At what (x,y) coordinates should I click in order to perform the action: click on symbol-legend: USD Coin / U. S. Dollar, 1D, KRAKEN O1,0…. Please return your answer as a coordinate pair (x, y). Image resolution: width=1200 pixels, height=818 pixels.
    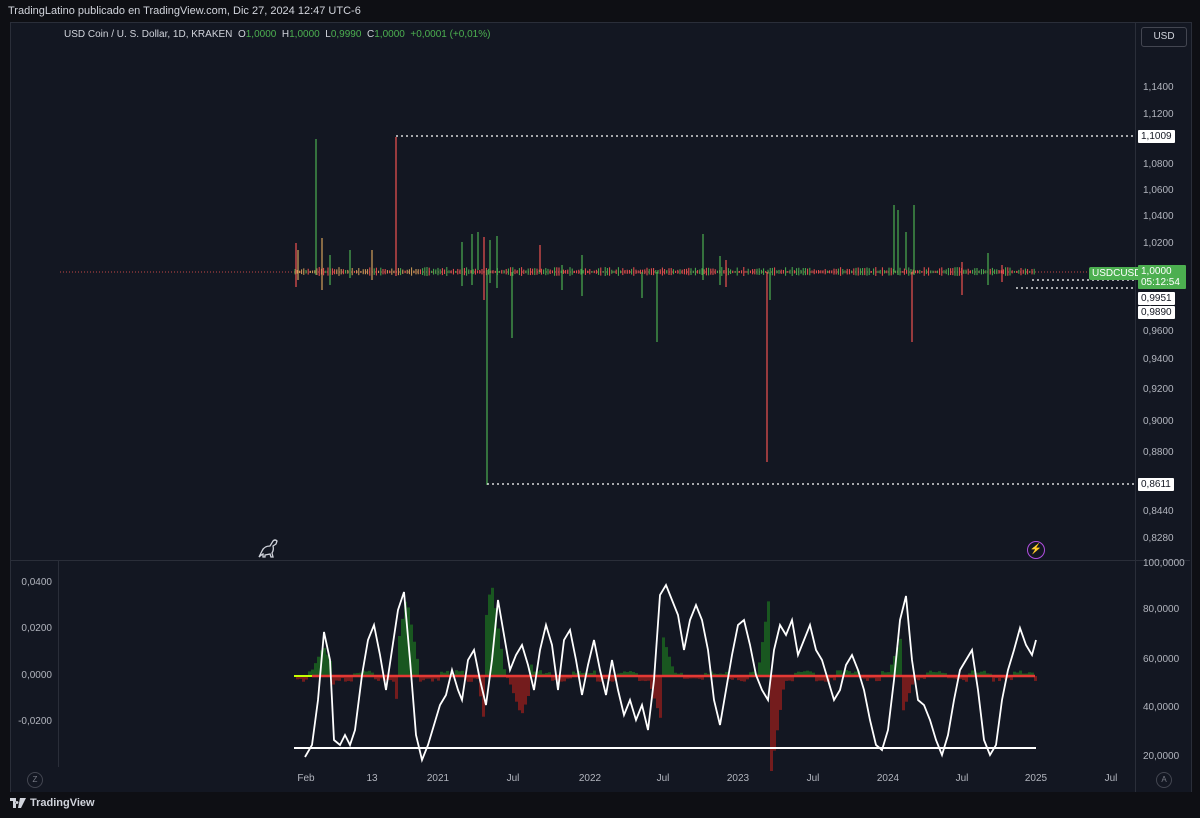
    Looking at the image, I should click on (277, 34).